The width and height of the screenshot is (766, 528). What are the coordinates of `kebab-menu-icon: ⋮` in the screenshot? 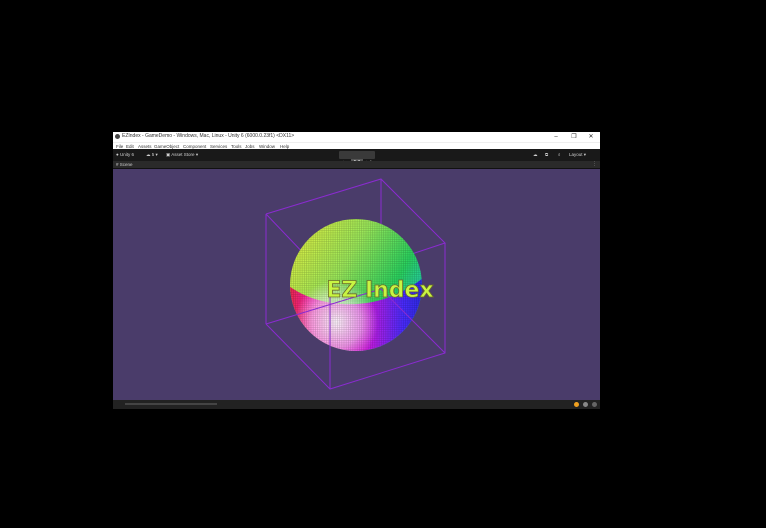 It's located at (594, 164).